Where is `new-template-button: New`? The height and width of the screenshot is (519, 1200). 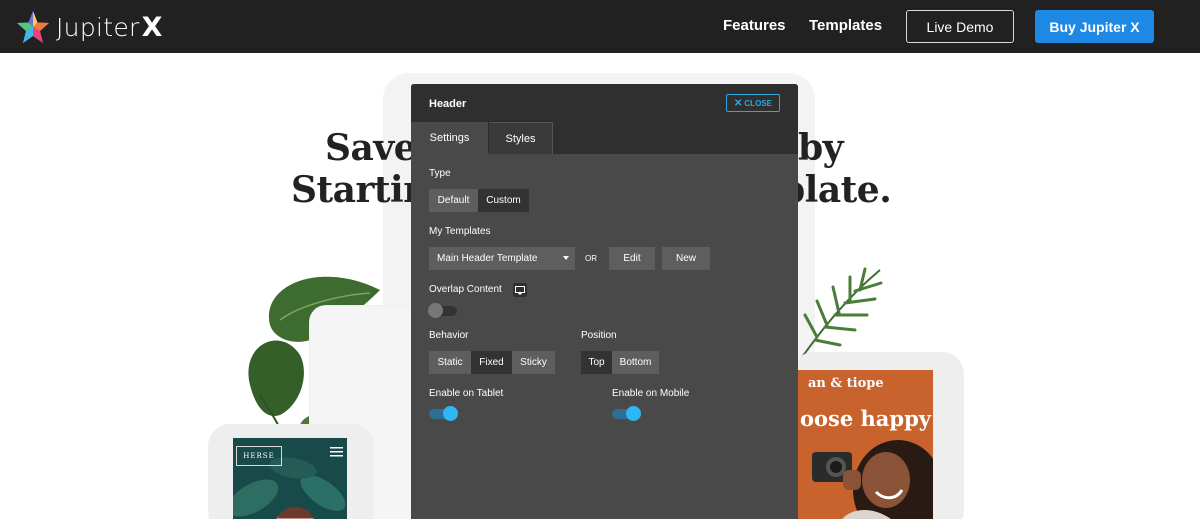 new-template-button: New is located at coordinates (686, 258).